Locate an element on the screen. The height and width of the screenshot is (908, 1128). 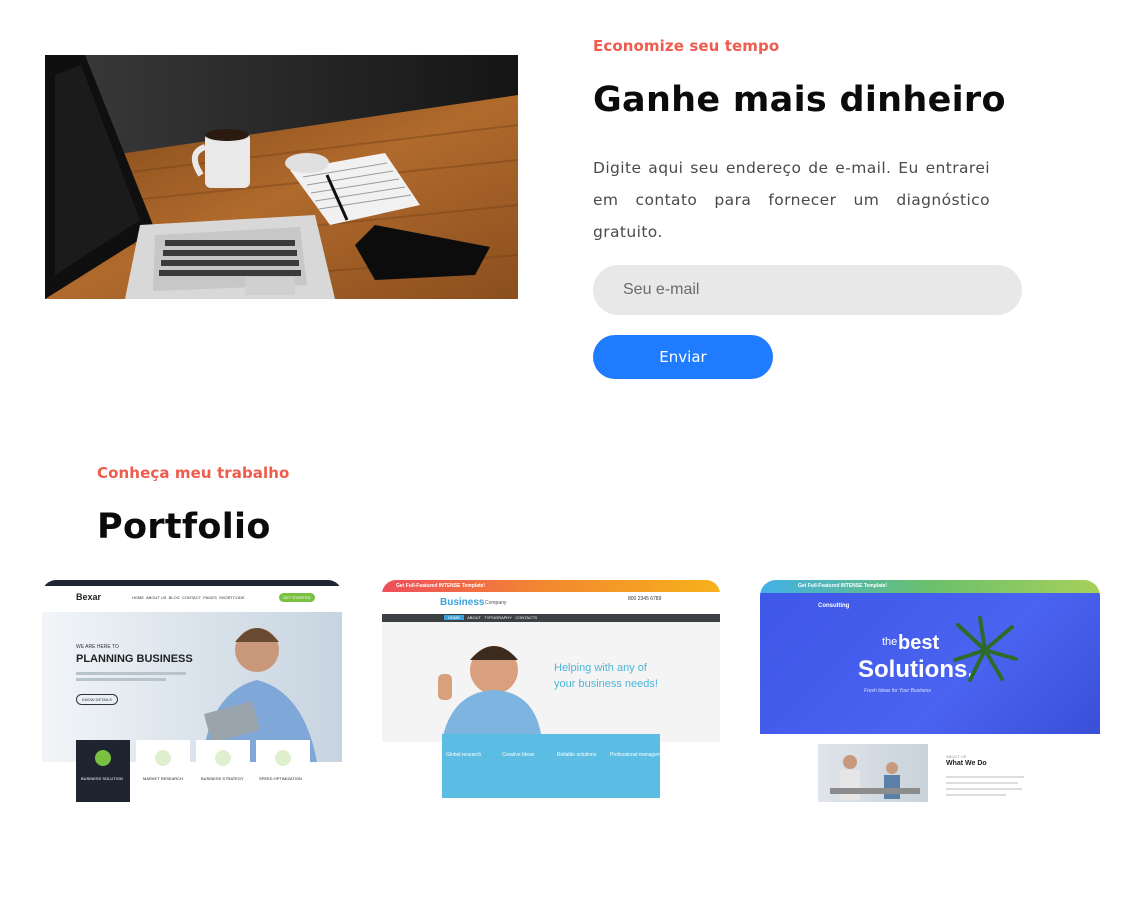
business-headline-1: Helping with any of is located at coordinates (600, 668).